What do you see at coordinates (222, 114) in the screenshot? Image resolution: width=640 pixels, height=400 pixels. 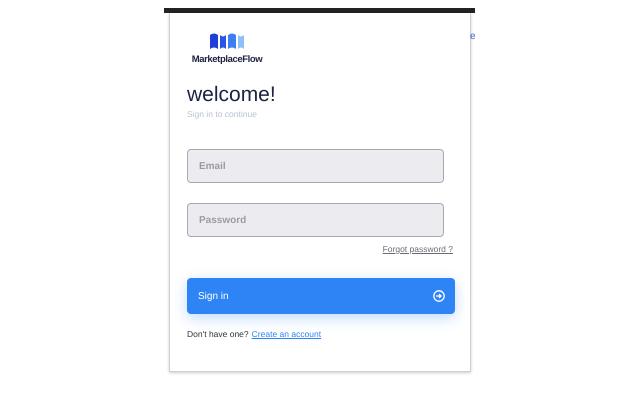 I see `subheading: Sign in to continue` at bounding box center [222, 114].